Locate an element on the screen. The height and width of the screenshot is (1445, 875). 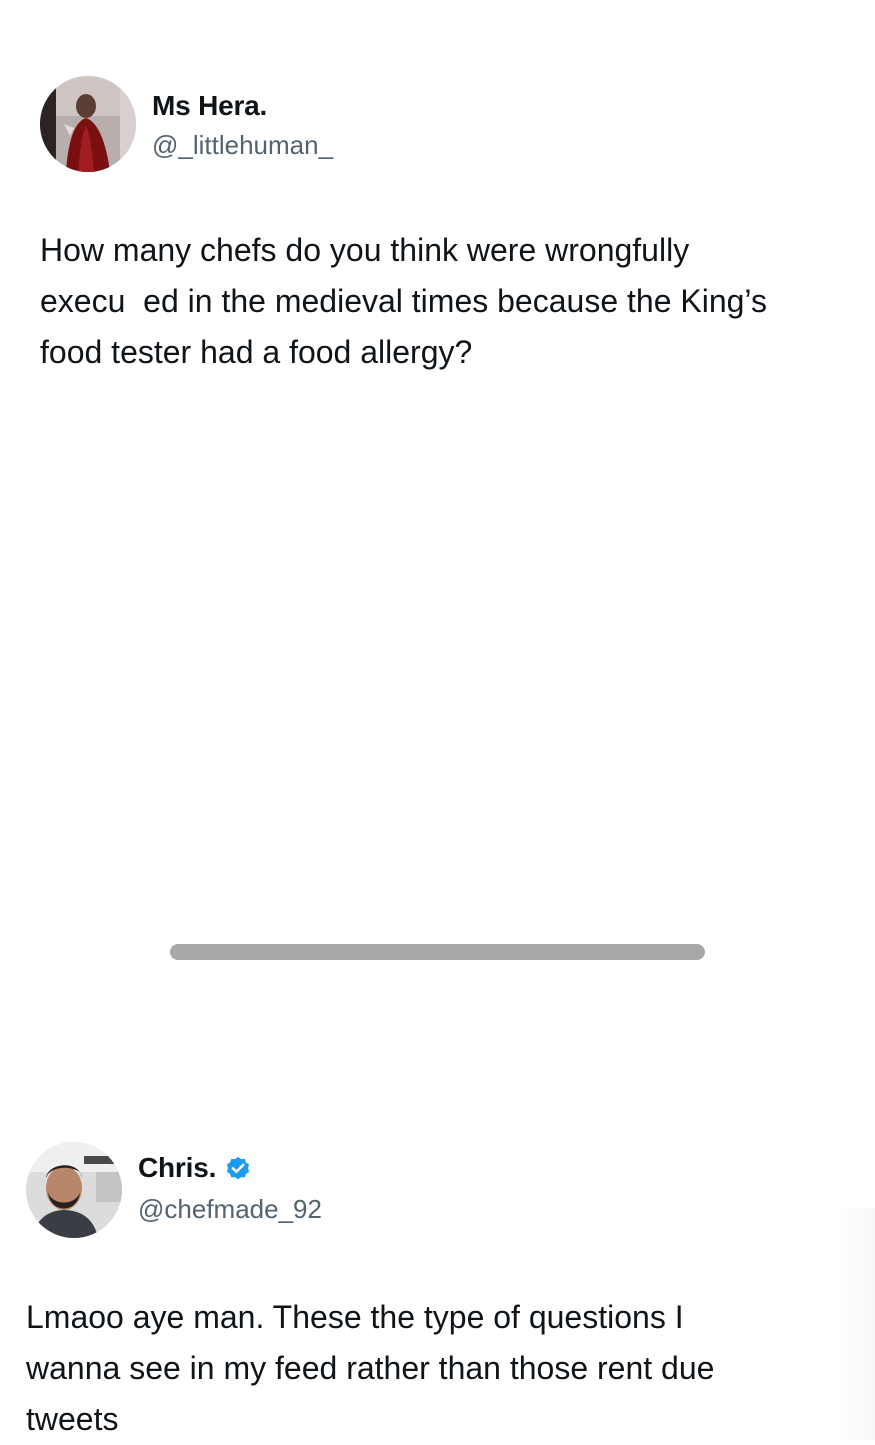
verified-badge-icon is located at coordinates (238, 1168).